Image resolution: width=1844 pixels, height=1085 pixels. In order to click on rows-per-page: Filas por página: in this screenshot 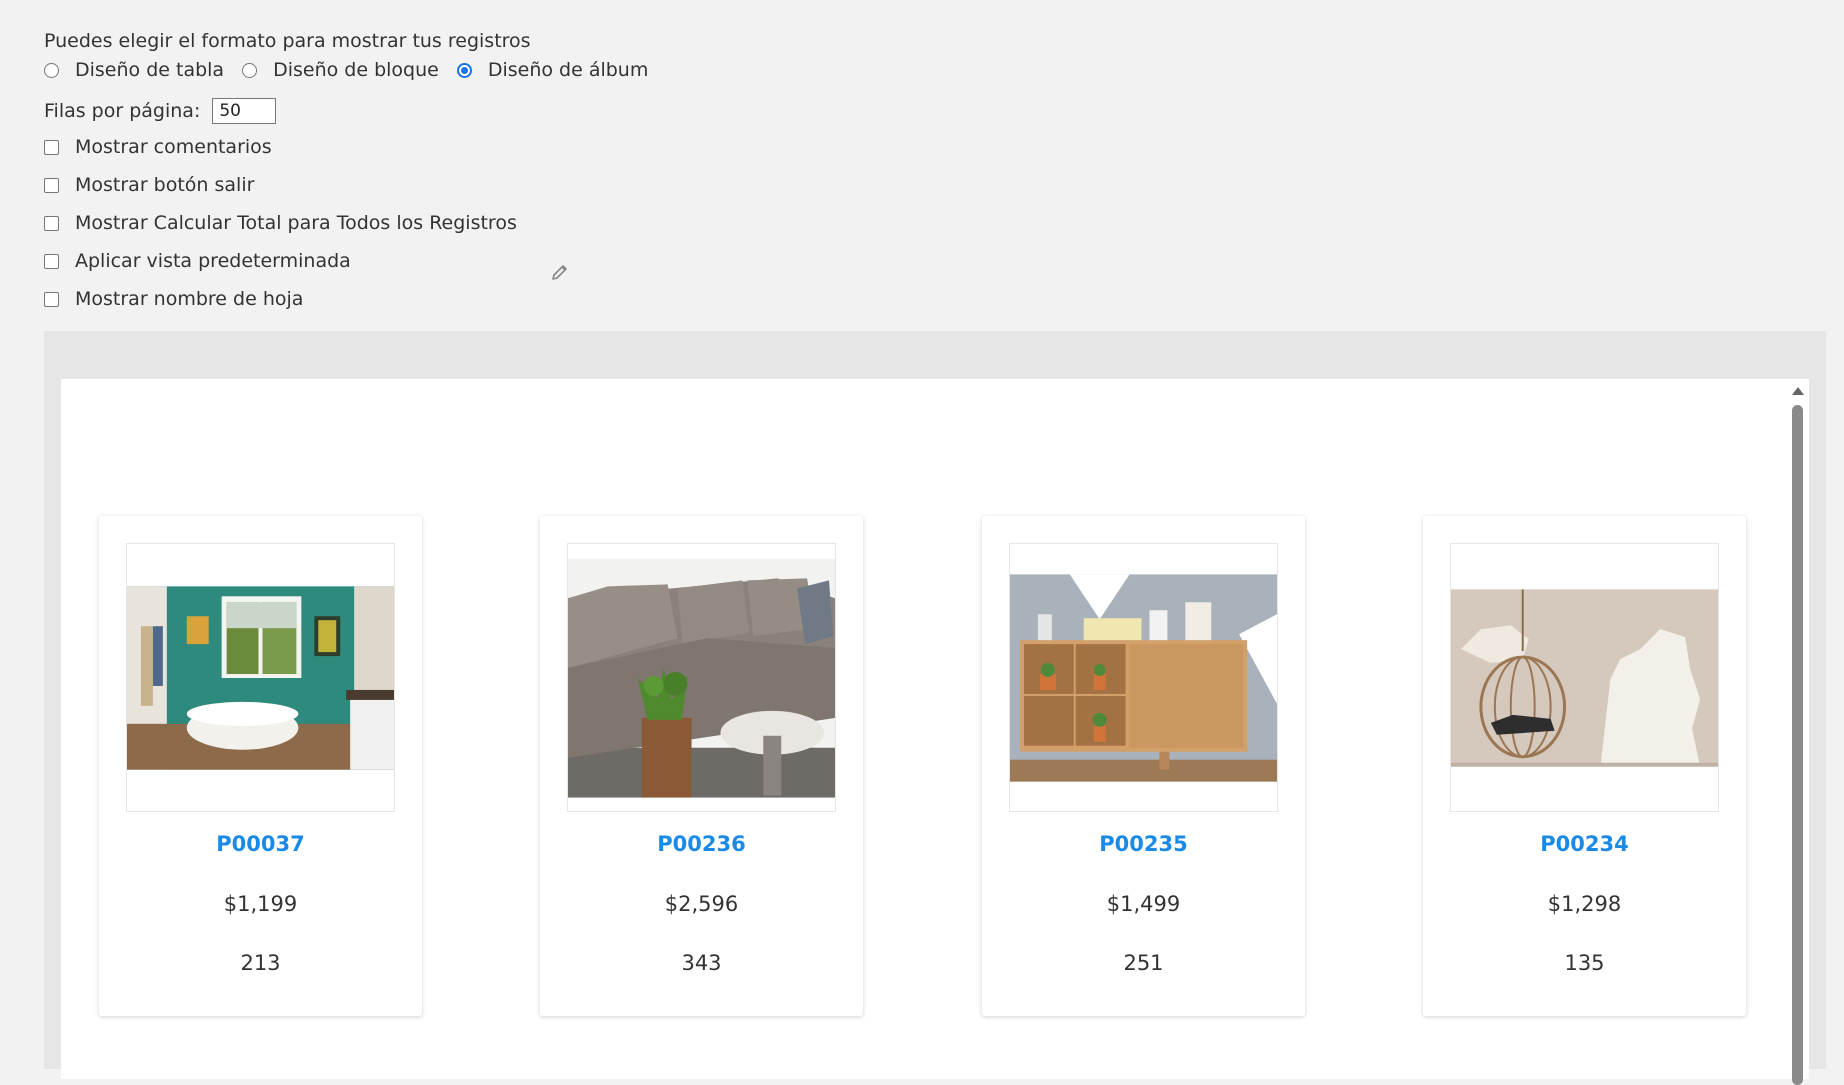, I will do `click(394, 111)`.